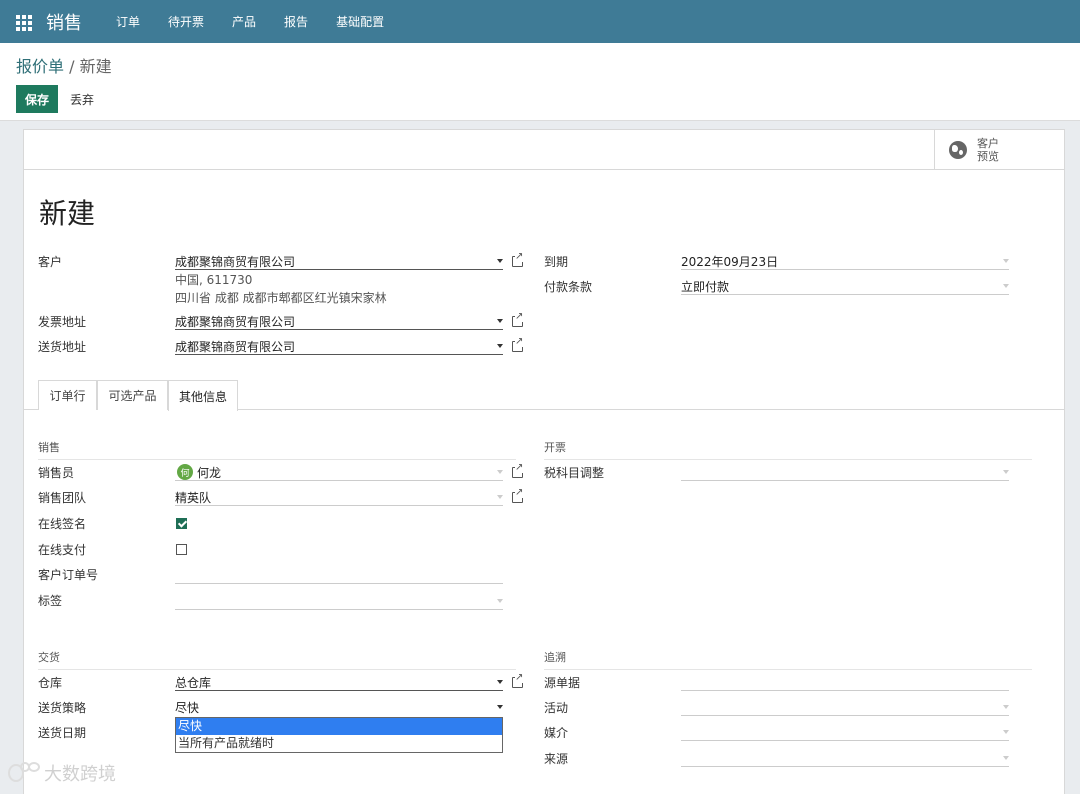 The image size is (1080, 794). Describe the element at coordinates (62, 347) in the screenshot. I see `delivery-address-label: 送货地址` at that location.